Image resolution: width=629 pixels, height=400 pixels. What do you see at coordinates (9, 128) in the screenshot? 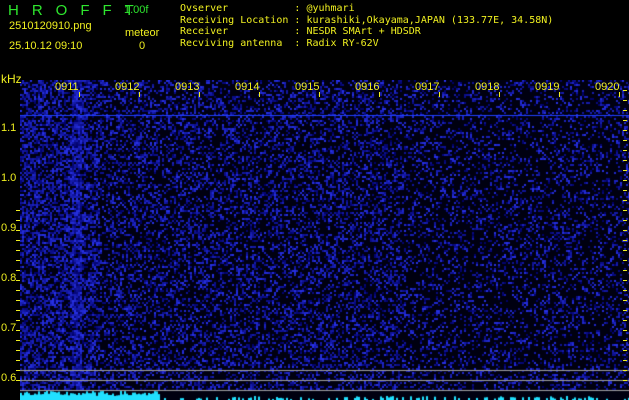
I see `y-tick-label: 1.1` at bounding box center [9, 128].